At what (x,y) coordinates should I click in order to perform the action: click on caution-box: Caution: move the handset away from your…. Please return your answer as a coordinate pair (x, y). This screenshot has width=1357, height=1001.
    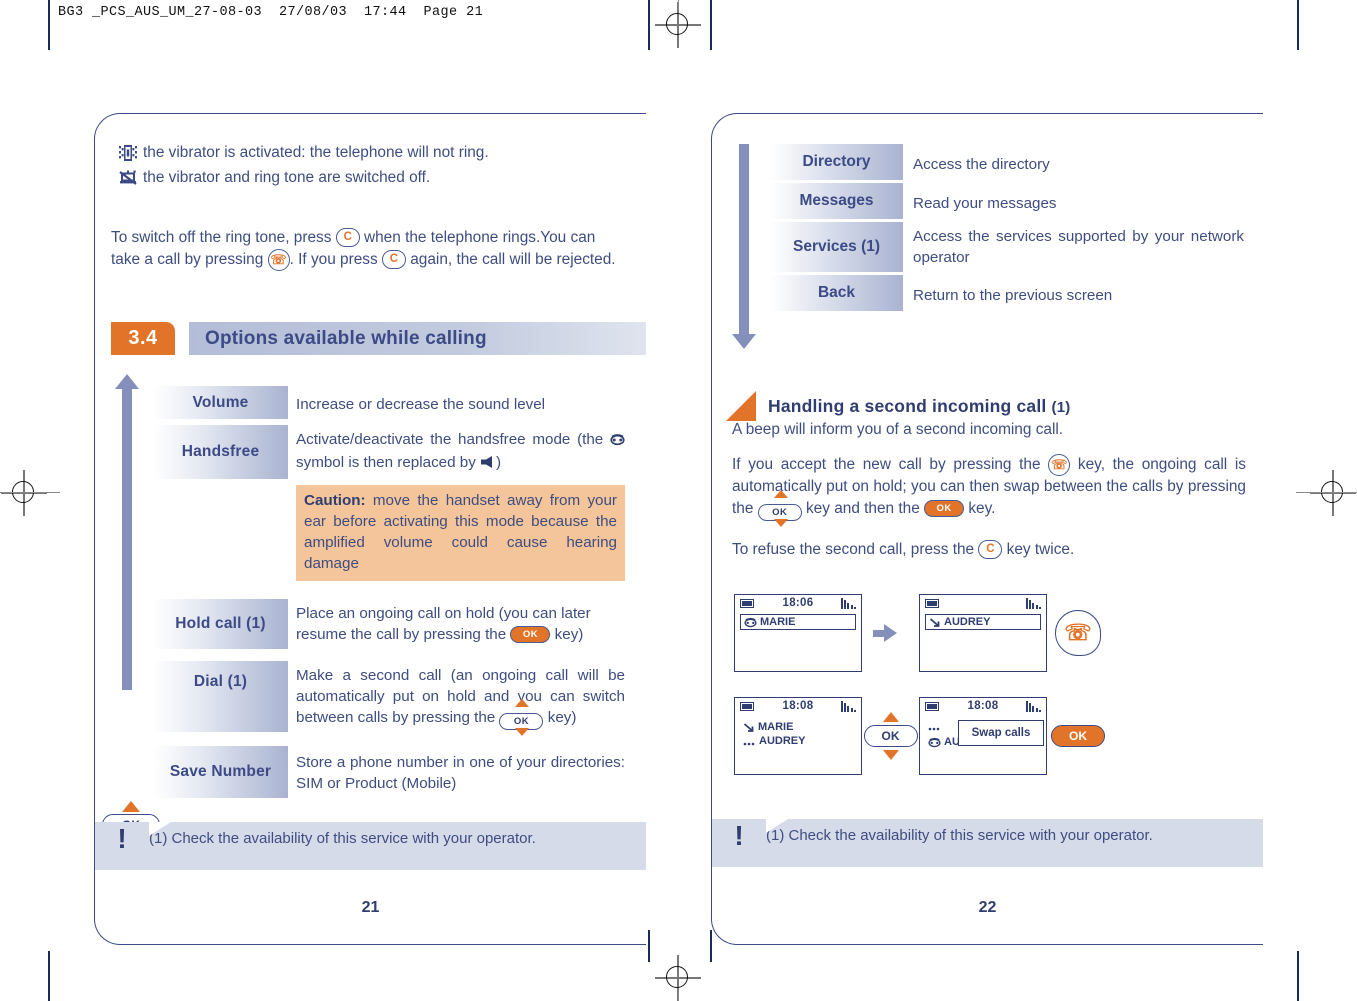
    Looking at the image, I should click on (460, 533).